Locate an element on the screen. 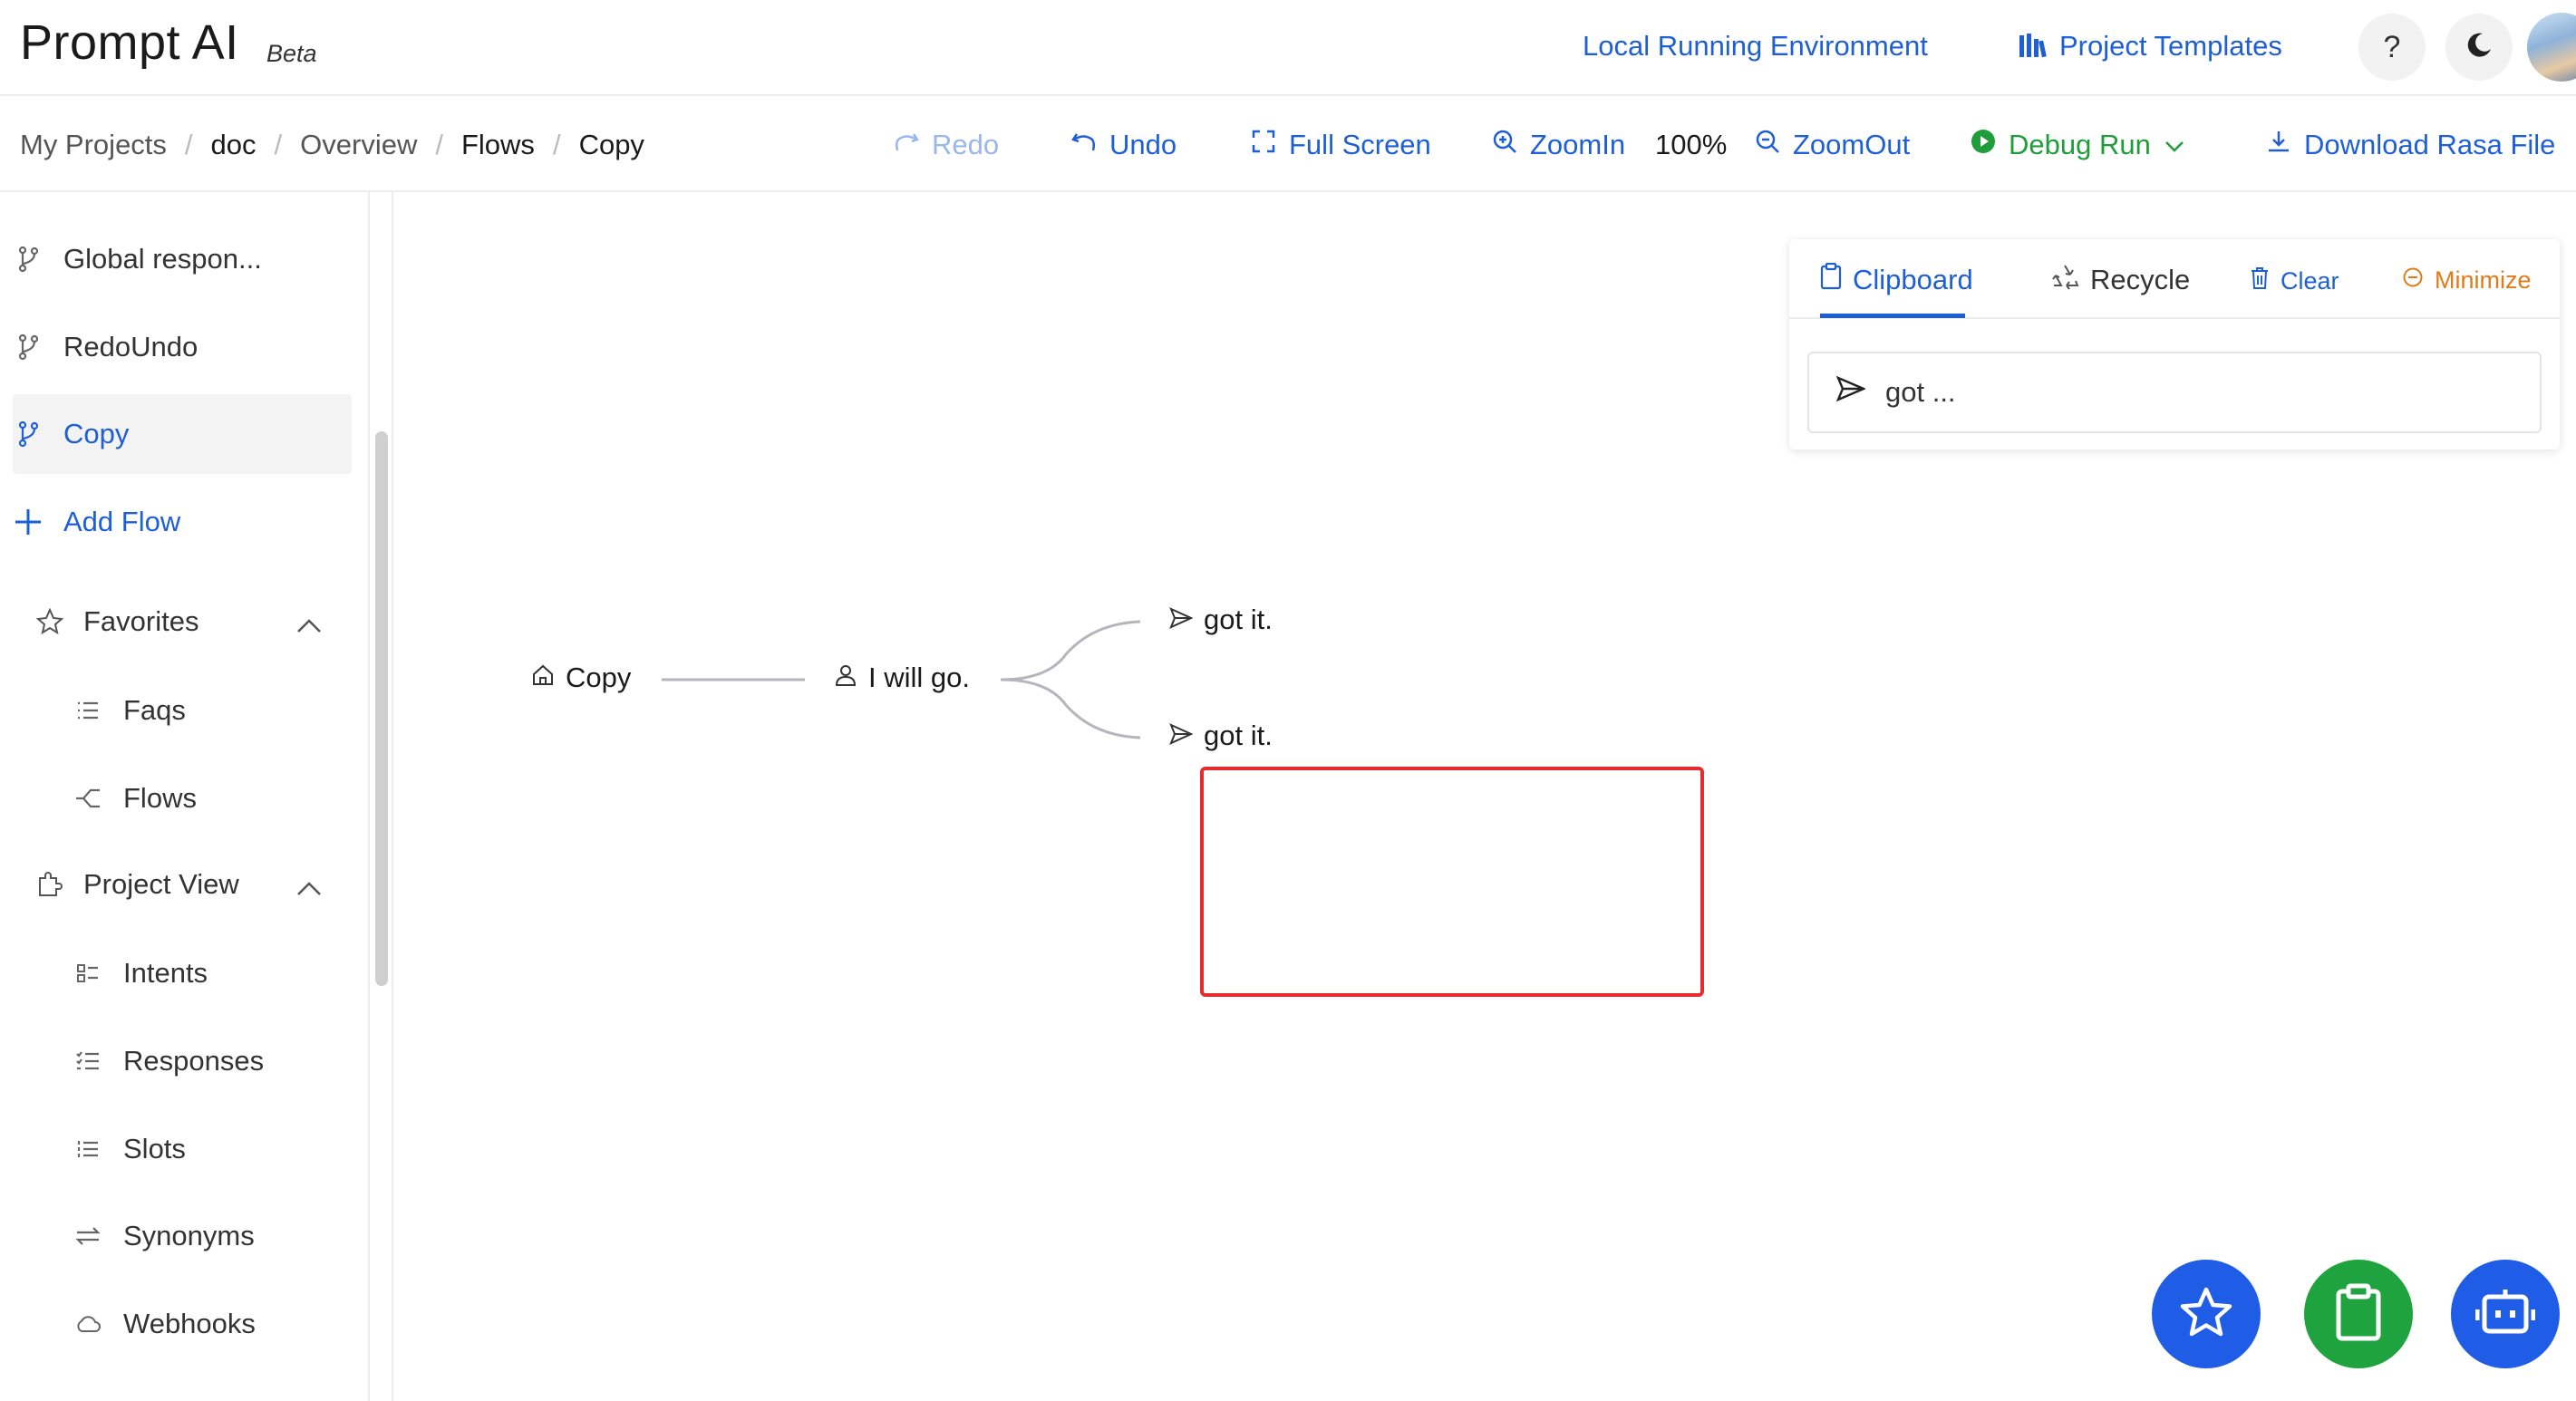  recycle-icon is located at coordinates (2064, 280).